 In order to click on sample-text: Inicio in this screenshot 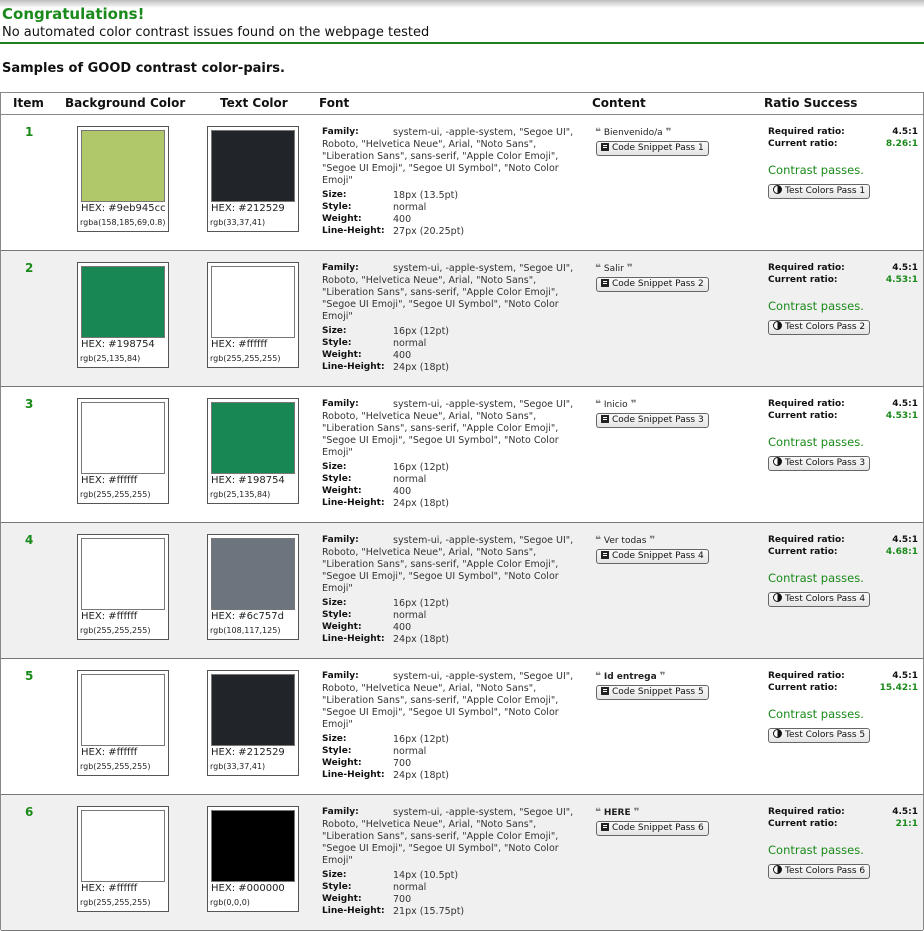, I will do `click(615, 405)`.